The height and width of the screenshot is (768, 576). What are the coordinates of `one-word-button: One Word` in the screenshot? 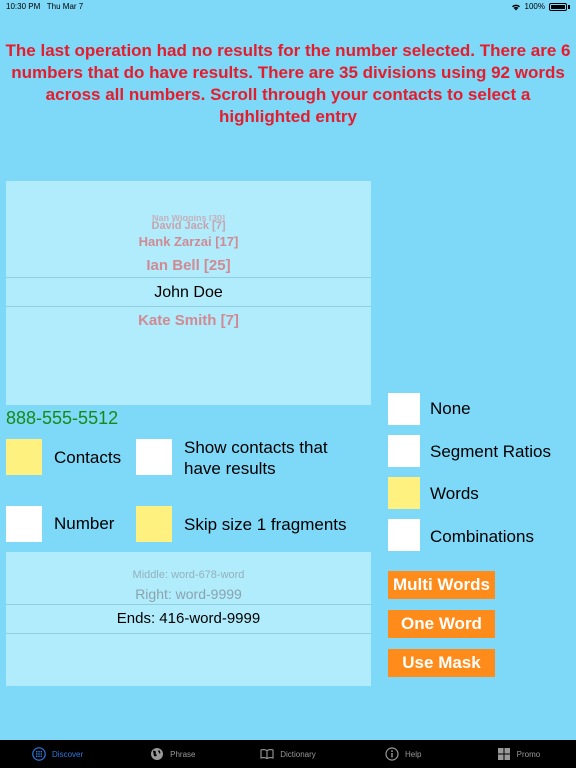 It's located at (441, 624).